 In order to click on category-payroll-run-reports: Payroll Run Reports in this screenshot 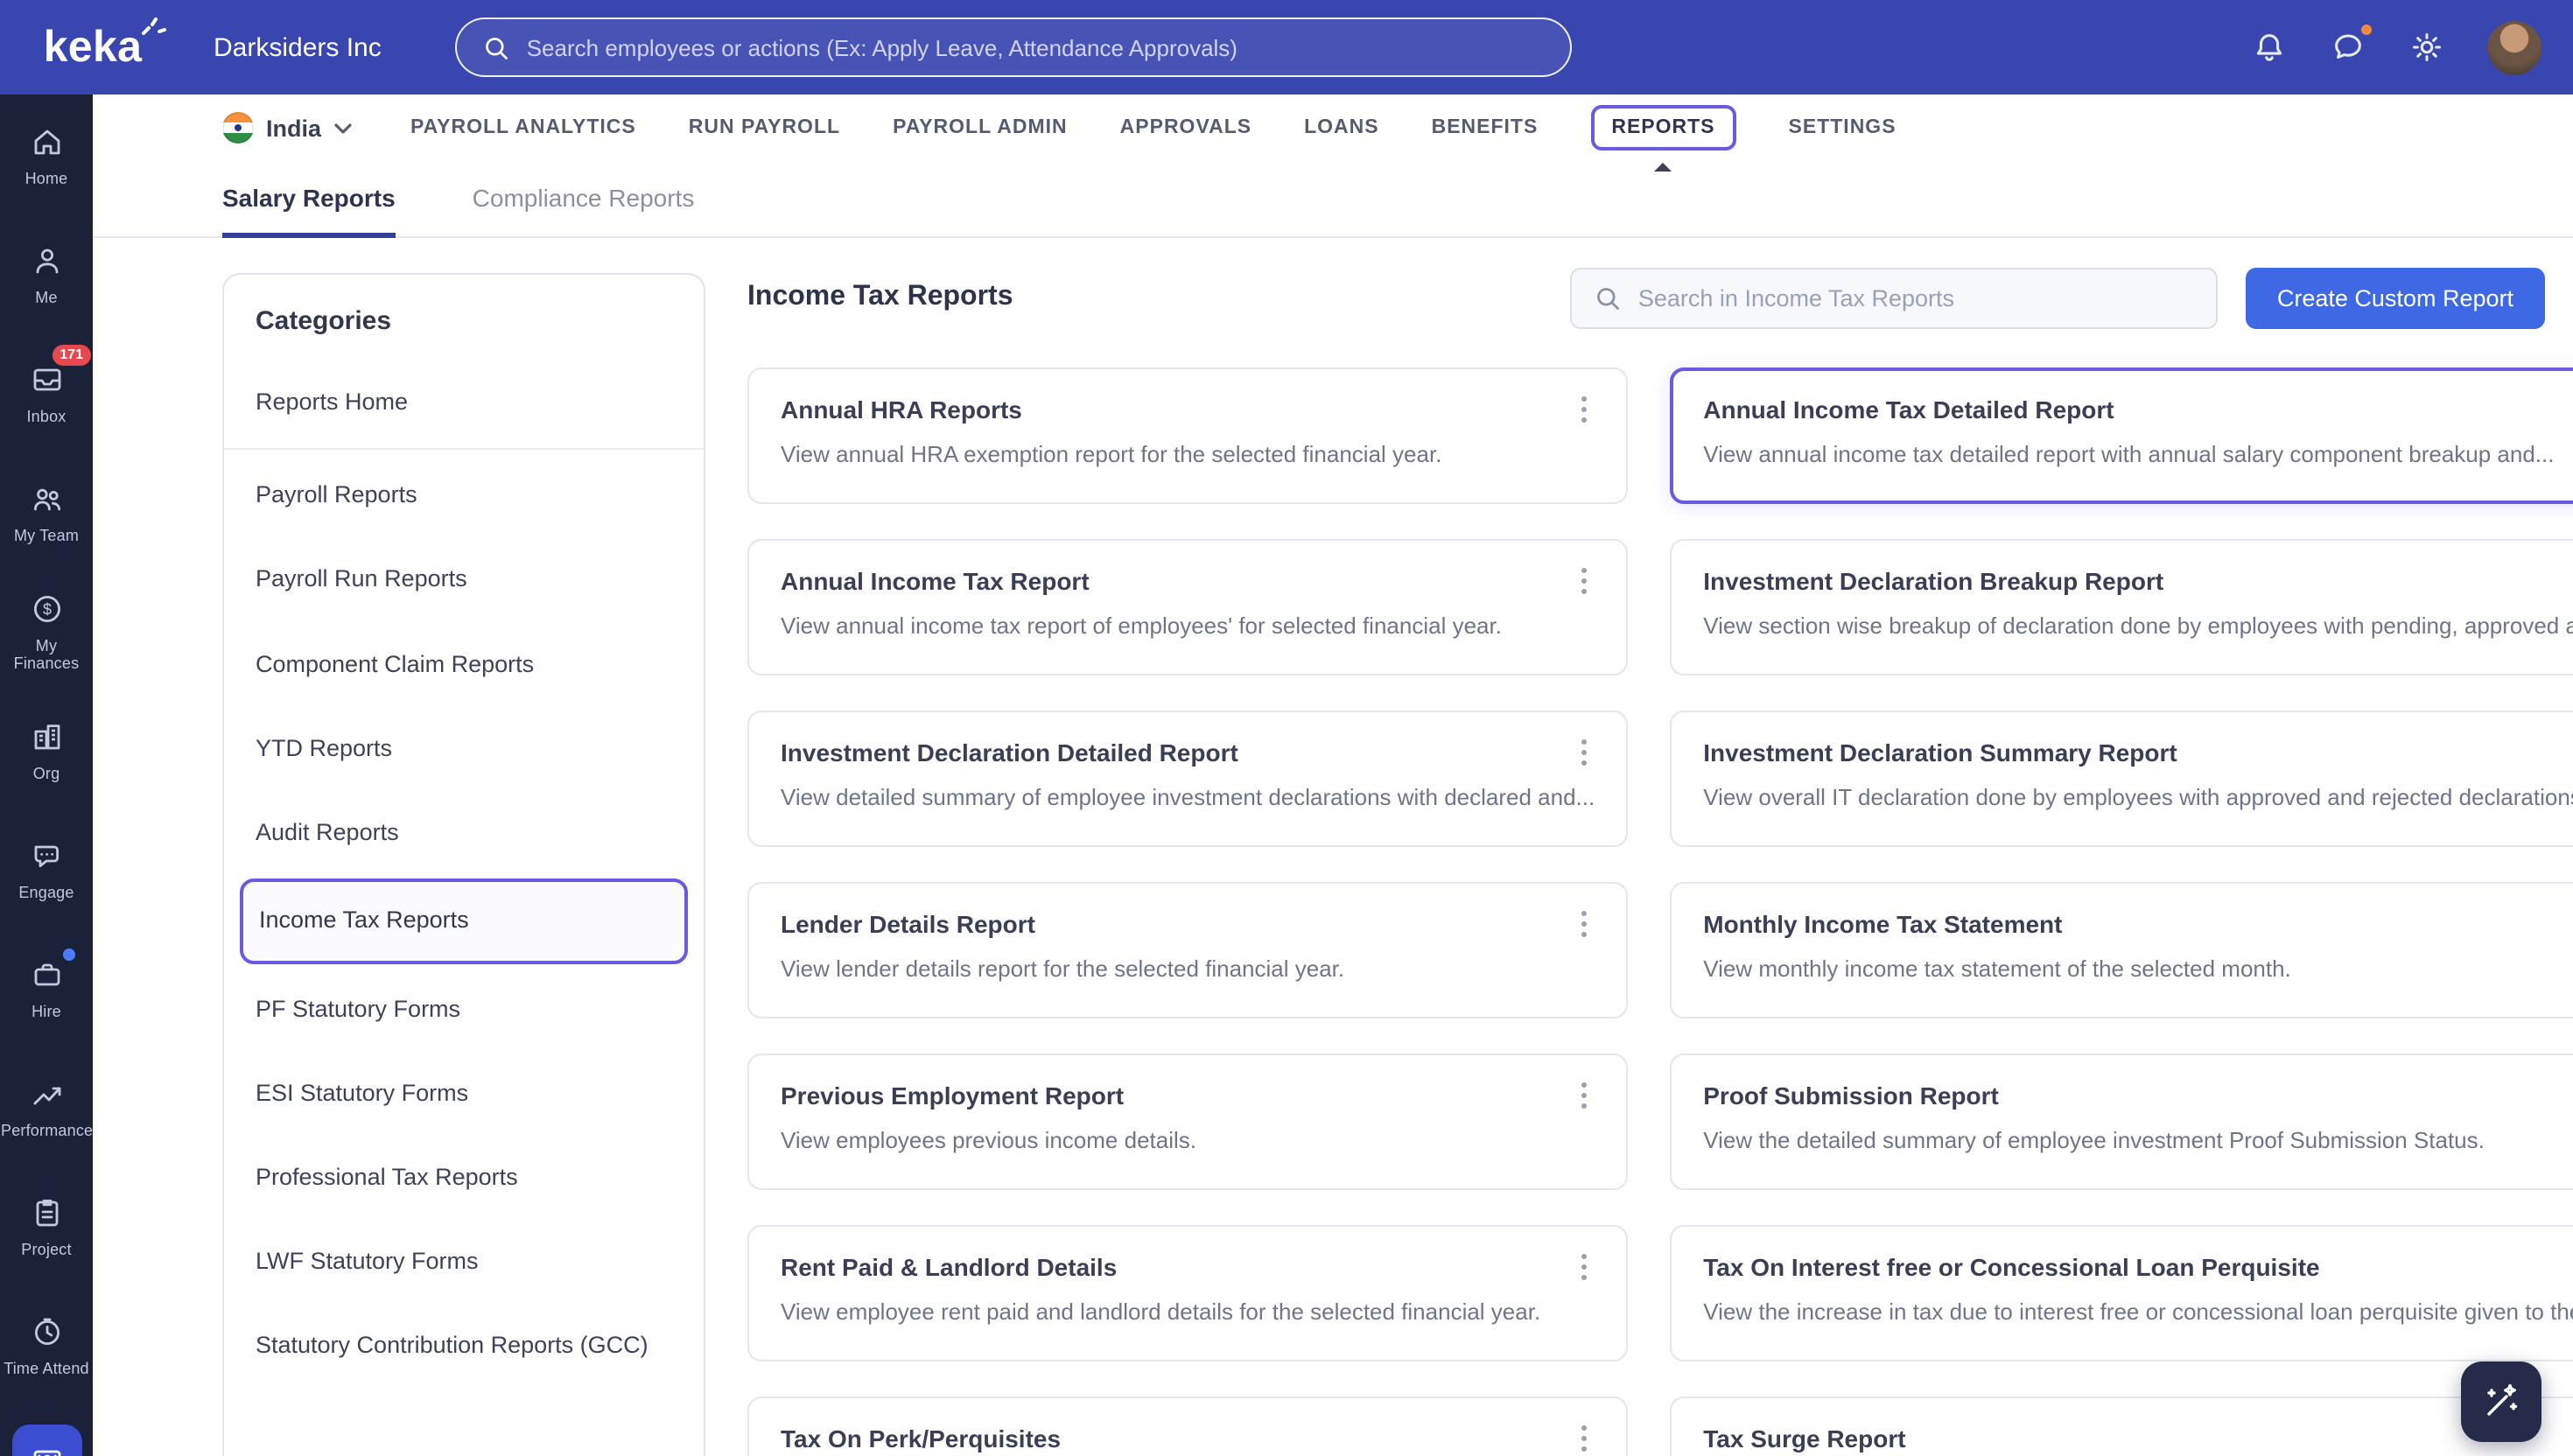, I will do `click(464, 580)`.